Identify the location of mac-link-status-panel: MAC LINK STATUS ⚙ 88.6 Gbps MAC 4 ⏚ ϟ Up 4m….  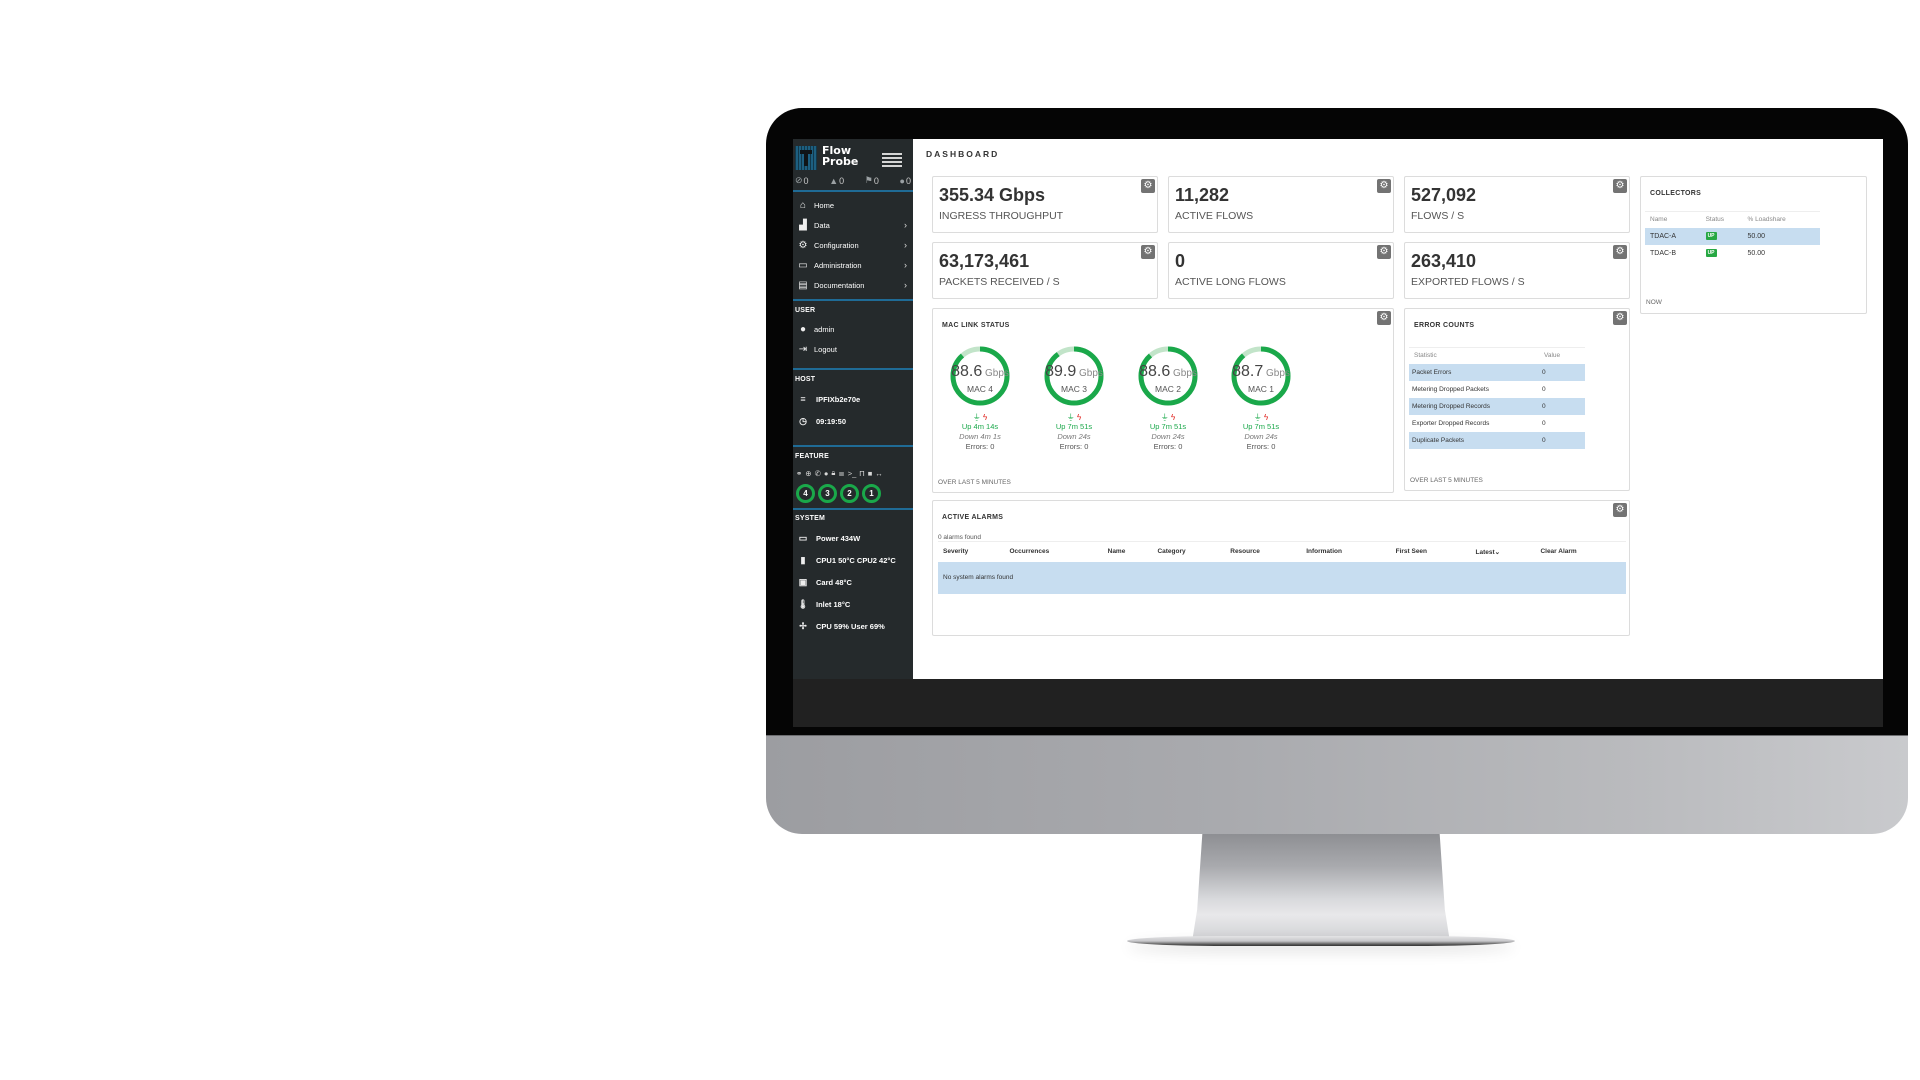
(1163, 400).